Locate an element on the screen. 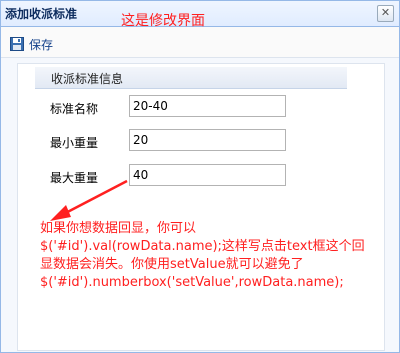 The height and width of the screenshot is (353, 400). annotation-arrow is located at coordinates (89, 200).